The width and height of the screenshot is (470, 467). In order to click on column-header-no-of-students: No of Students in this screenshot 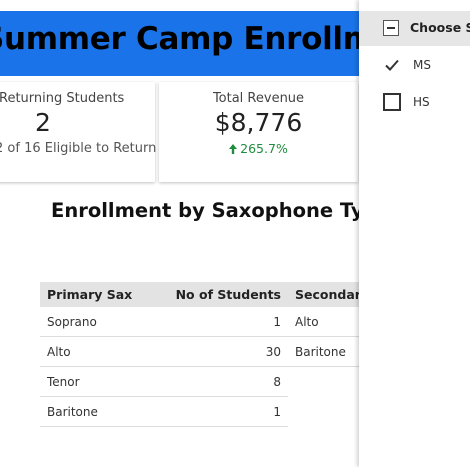, I will do `click(226, 294)`.